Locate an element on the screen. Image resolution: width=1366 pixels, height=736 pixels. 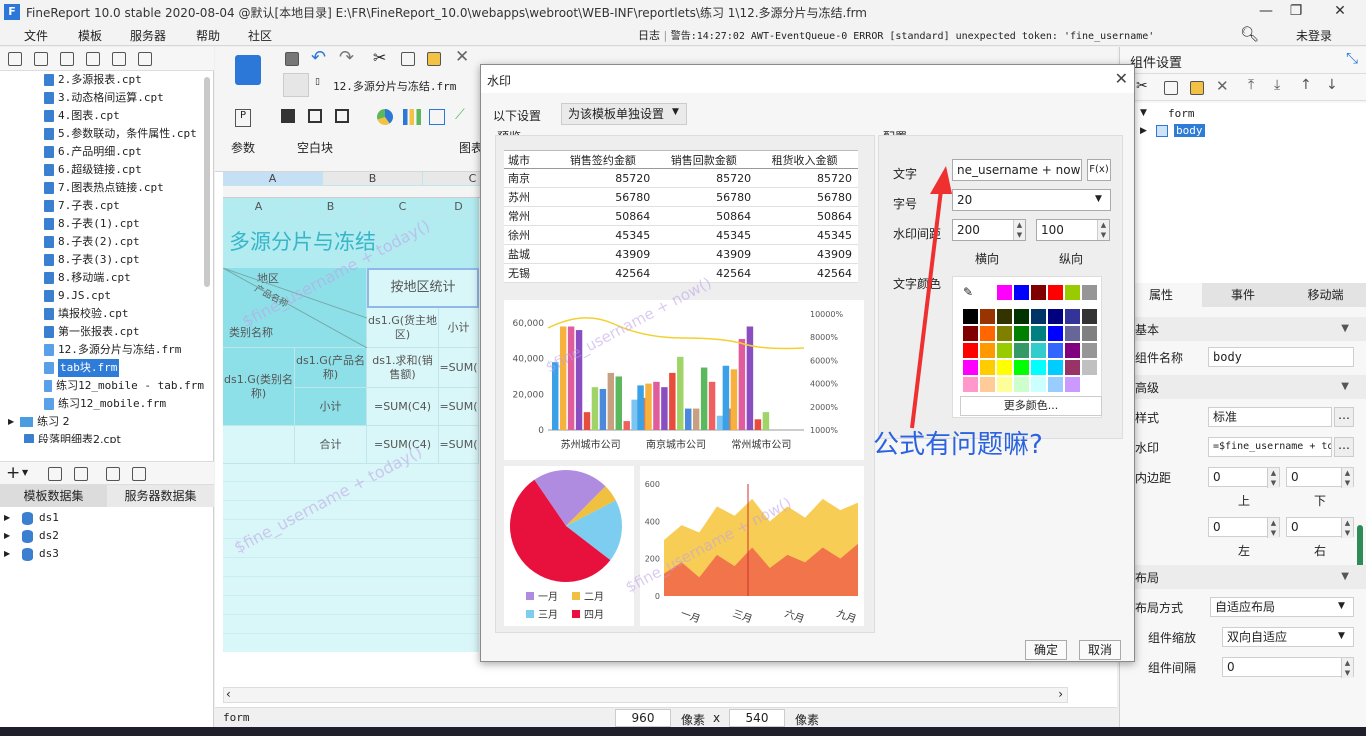
report-block-icon is located at coordinates (342, 116).